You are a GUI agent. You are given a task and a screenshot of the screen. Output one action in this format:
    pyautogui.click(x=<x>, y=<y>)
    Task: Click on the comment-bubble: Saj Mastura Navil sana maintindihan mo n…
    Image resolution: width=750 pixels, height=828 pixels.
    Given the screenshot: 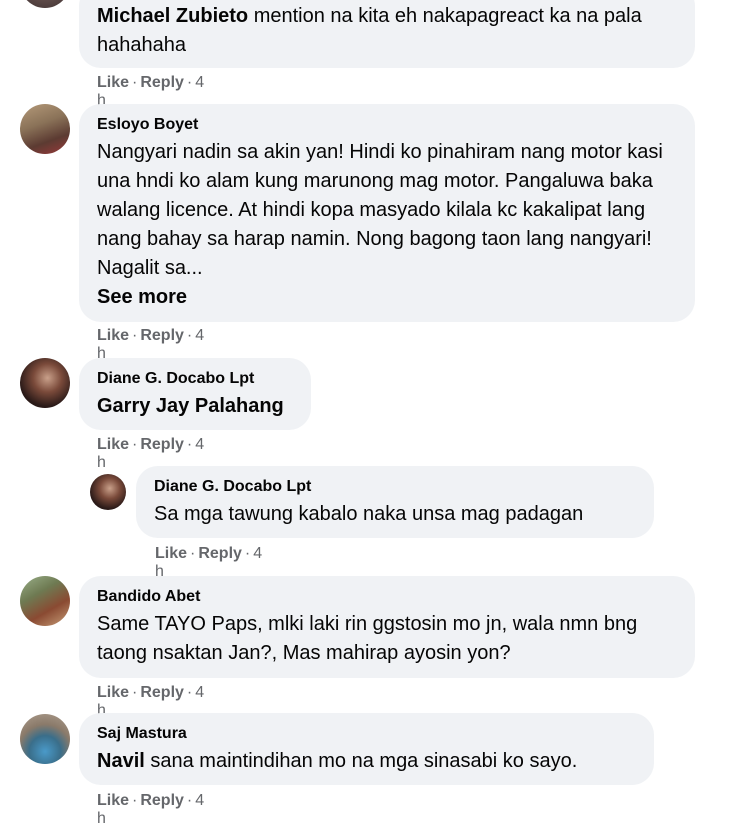 What is the action you would take?
    pyautogui.click(x=366, y=749)
    